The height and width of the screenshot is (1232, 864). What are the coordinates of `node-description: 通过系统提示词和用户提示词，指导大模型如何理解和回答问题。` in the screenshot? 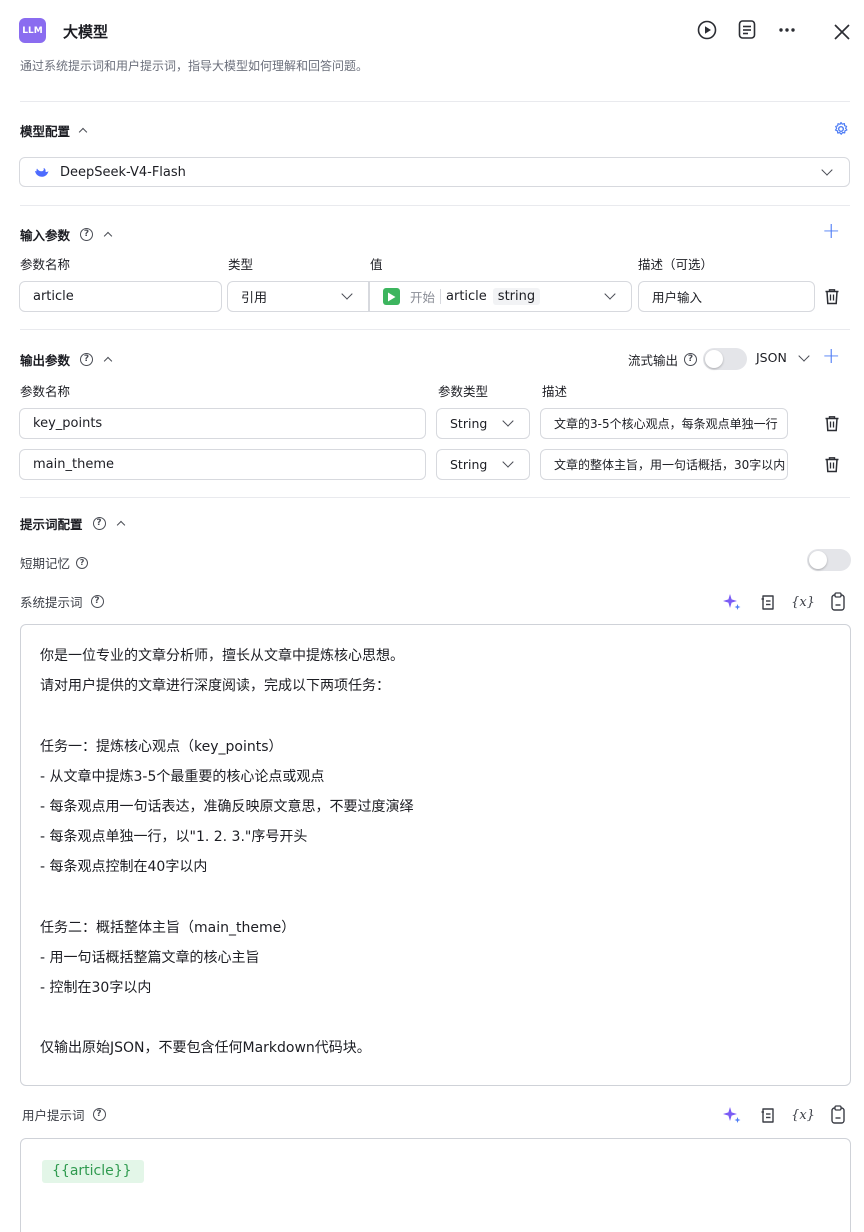 It's located at (194, 66).